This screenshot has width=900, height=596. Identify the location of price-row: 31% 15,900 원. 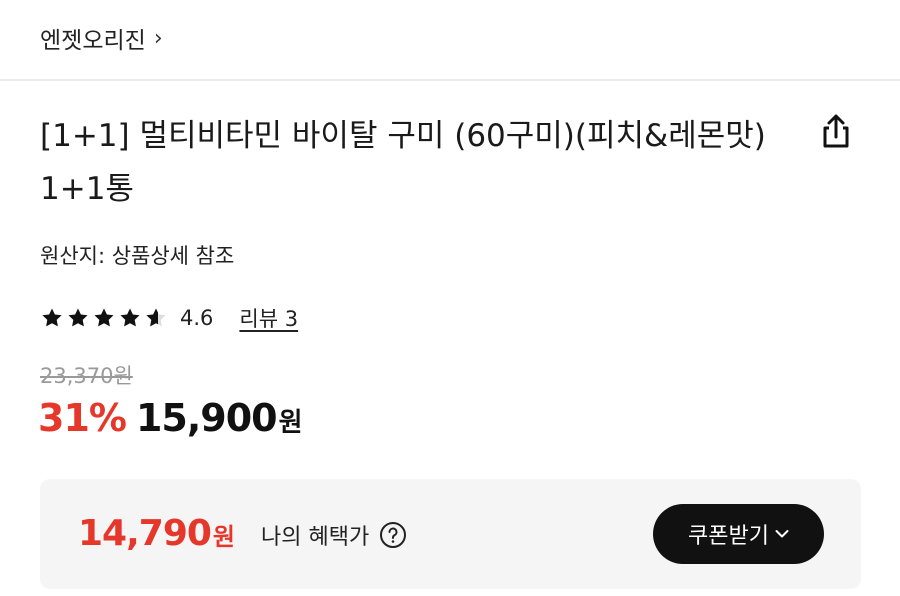
(170, 418).